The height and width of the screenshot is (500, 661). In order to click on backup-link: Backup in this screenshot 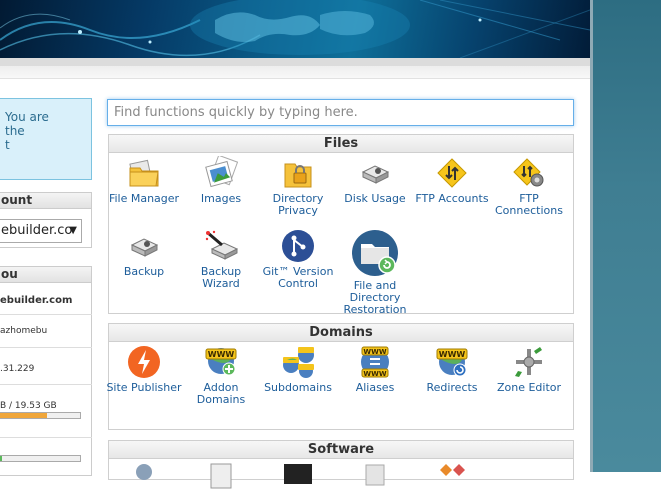, I will do `click(144, 253)`.